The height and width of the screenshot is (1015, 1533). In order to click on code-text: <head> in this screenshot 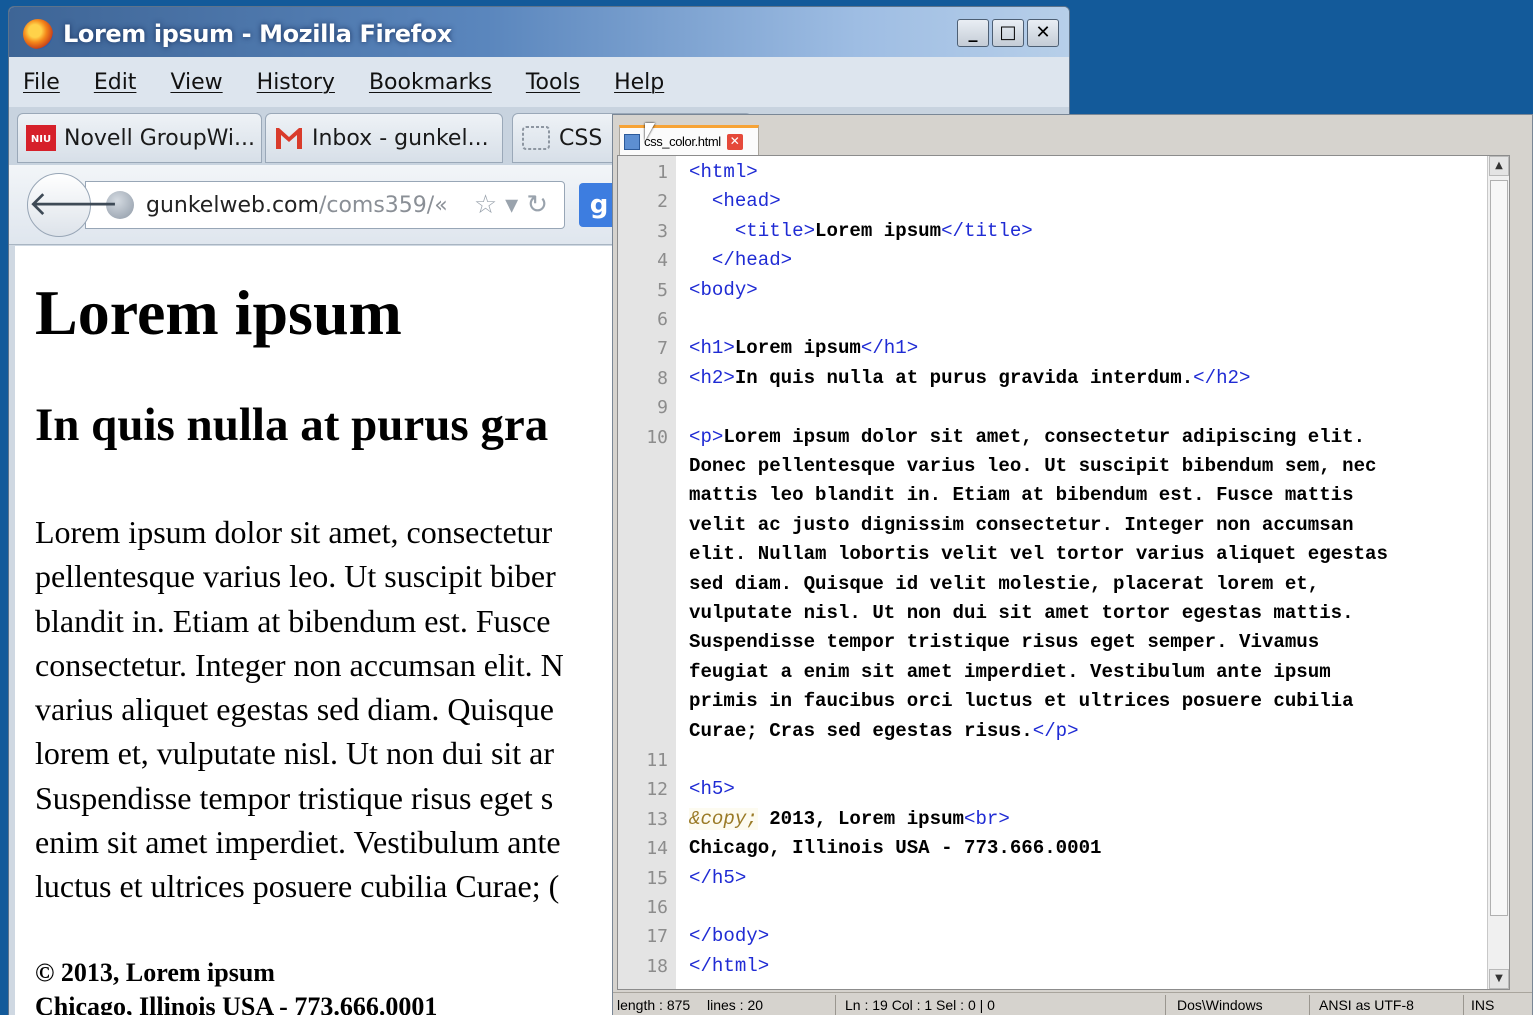, I will do `click(735, 201)`.